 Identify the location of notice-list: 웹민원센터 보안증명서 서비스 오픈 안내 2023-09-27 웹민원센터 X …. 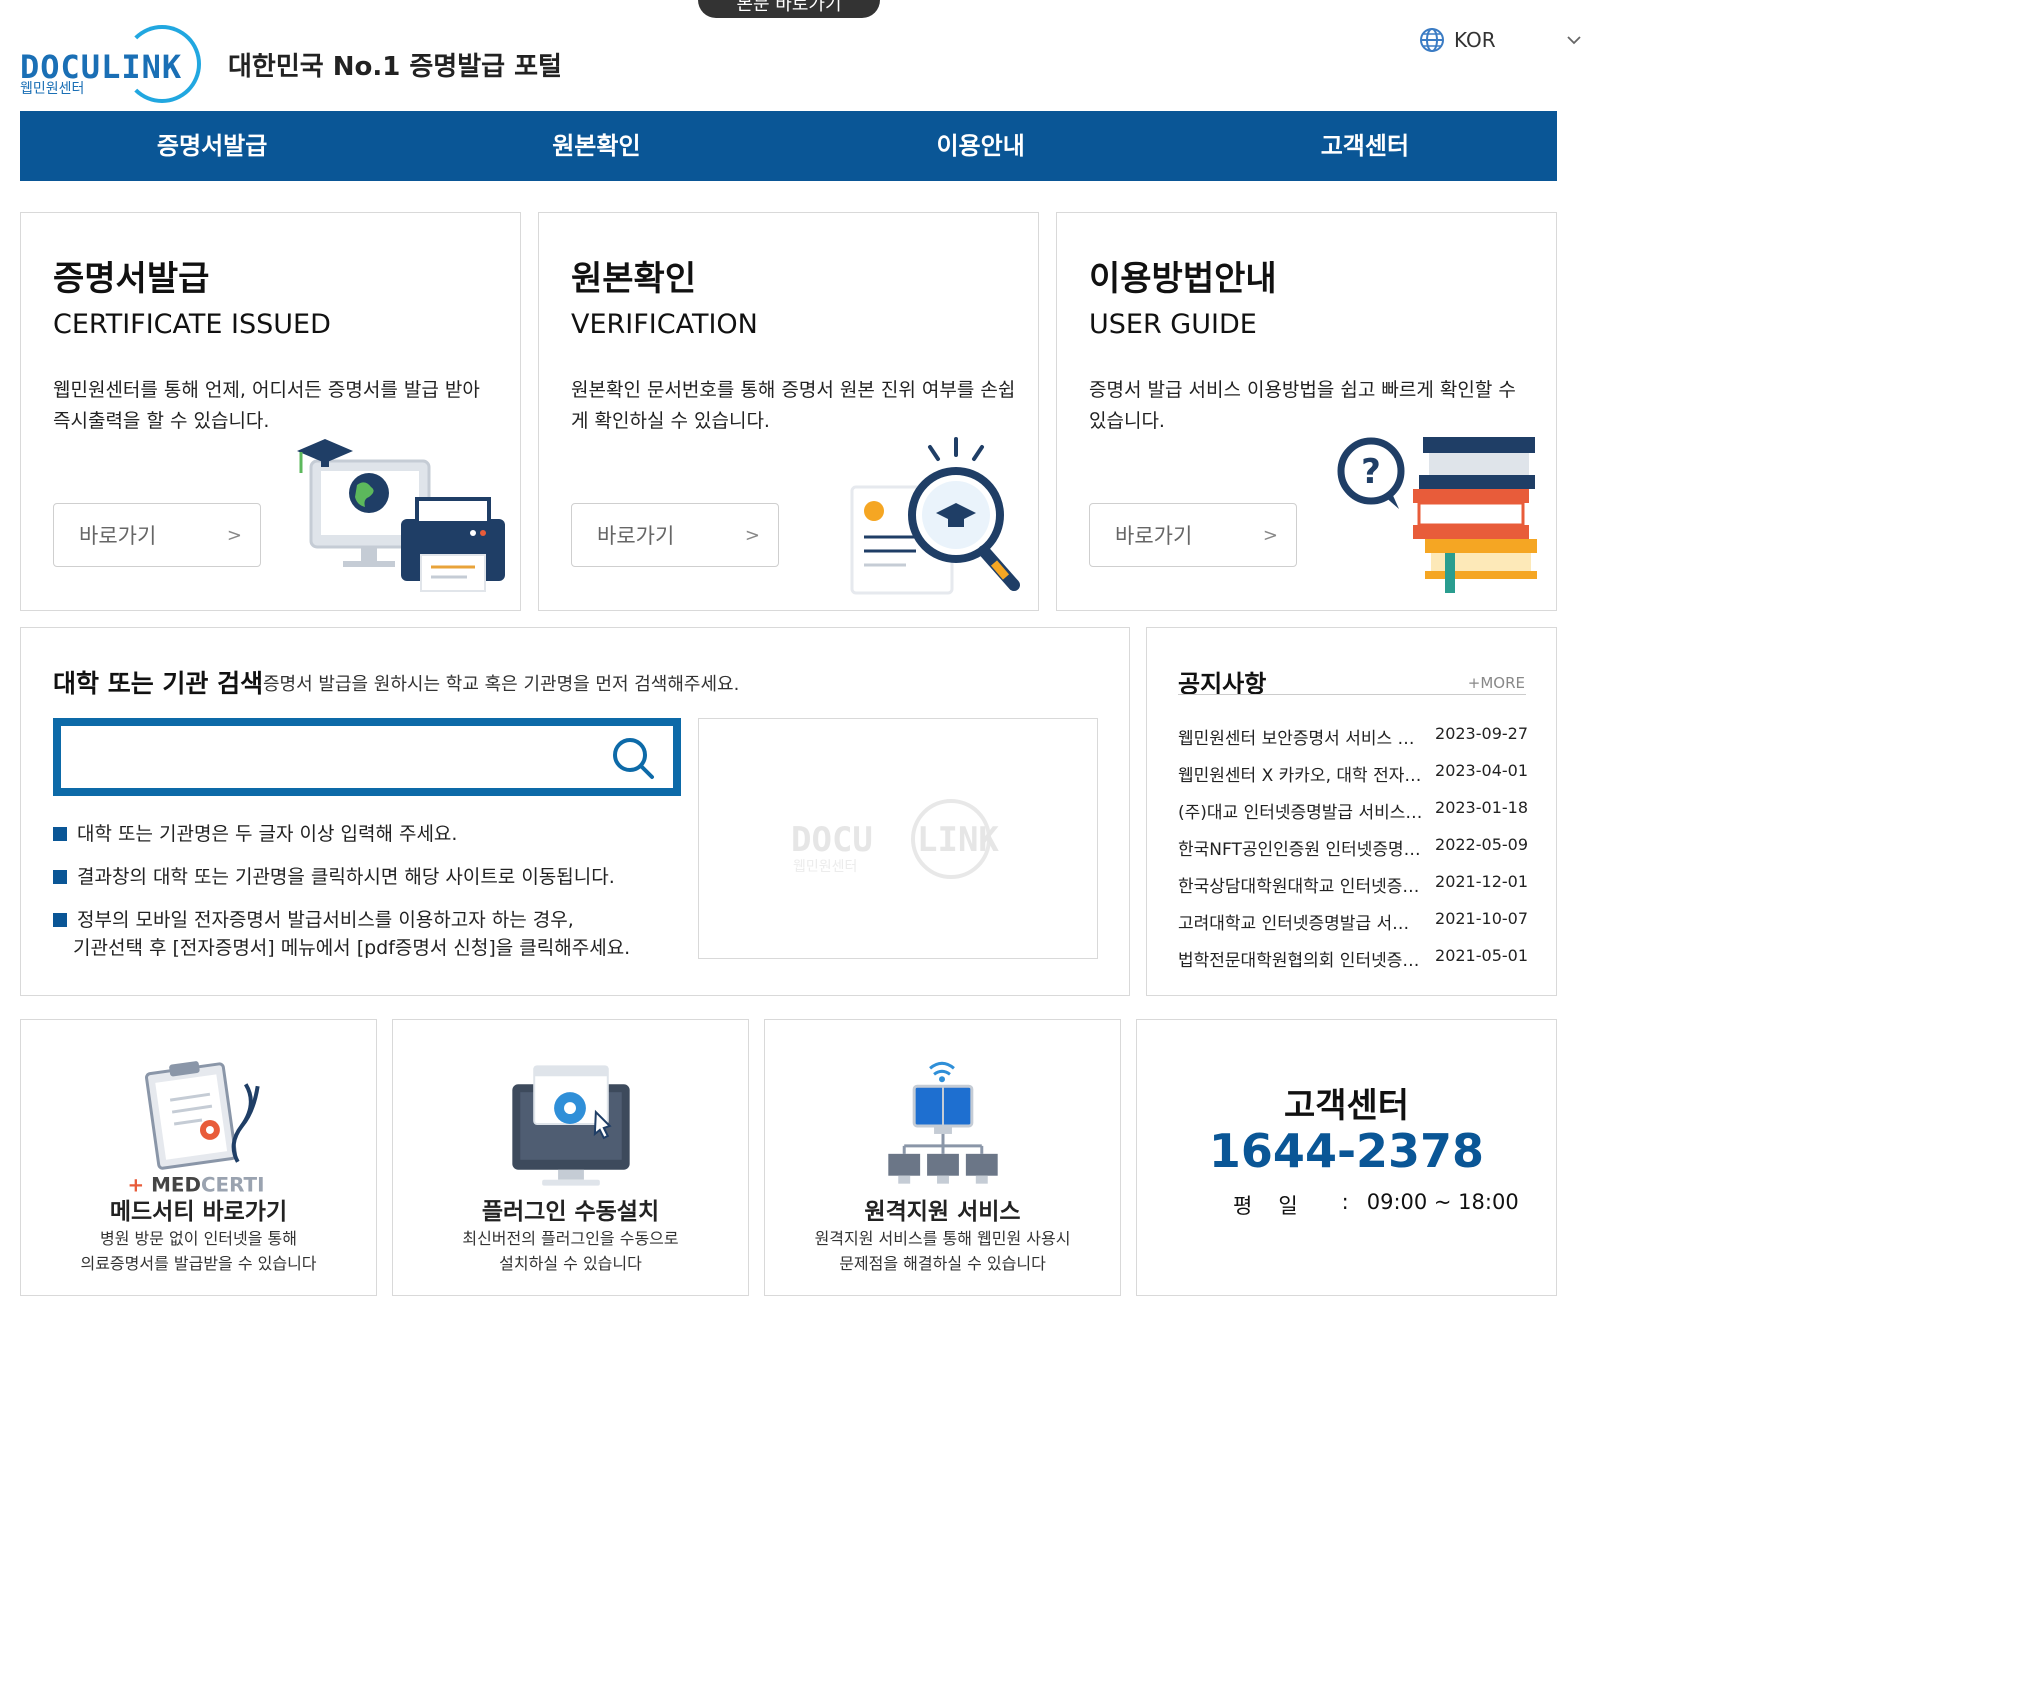
(1353, 853).